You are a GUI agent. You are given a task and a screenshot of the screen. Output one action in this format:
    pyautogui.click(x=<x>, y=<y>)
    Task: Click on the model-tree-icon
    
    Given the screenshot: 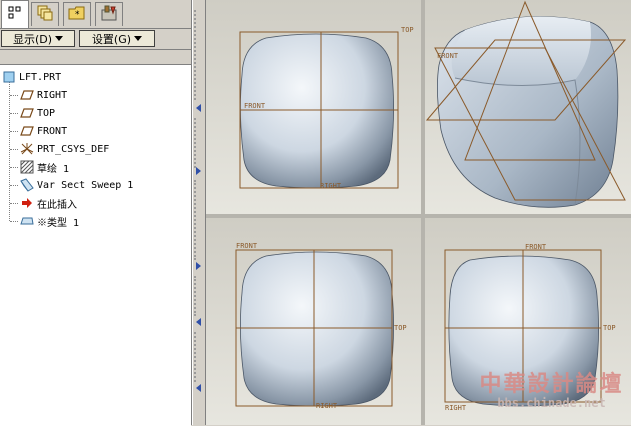 What is the action you would take?
    pyautogui.click(x=15, y=15)
    